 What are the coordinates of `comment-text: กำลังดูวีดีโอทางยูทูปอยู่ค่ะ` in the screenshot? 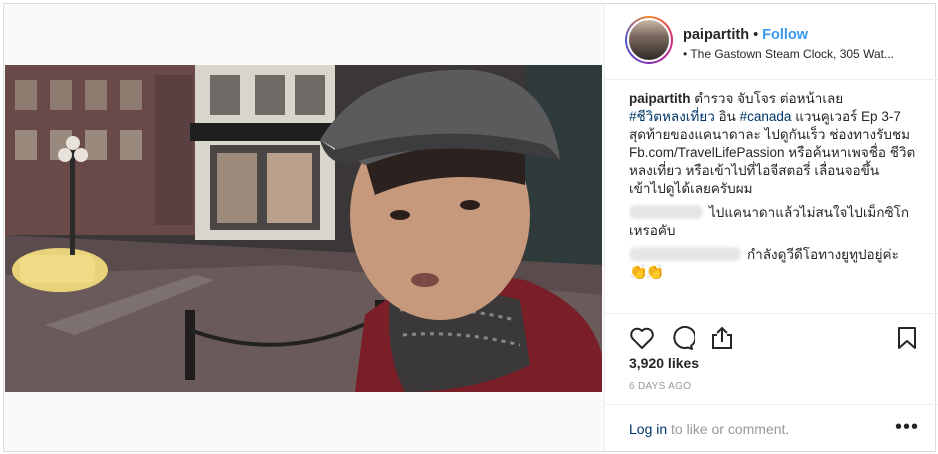 It's located at (823, 254).